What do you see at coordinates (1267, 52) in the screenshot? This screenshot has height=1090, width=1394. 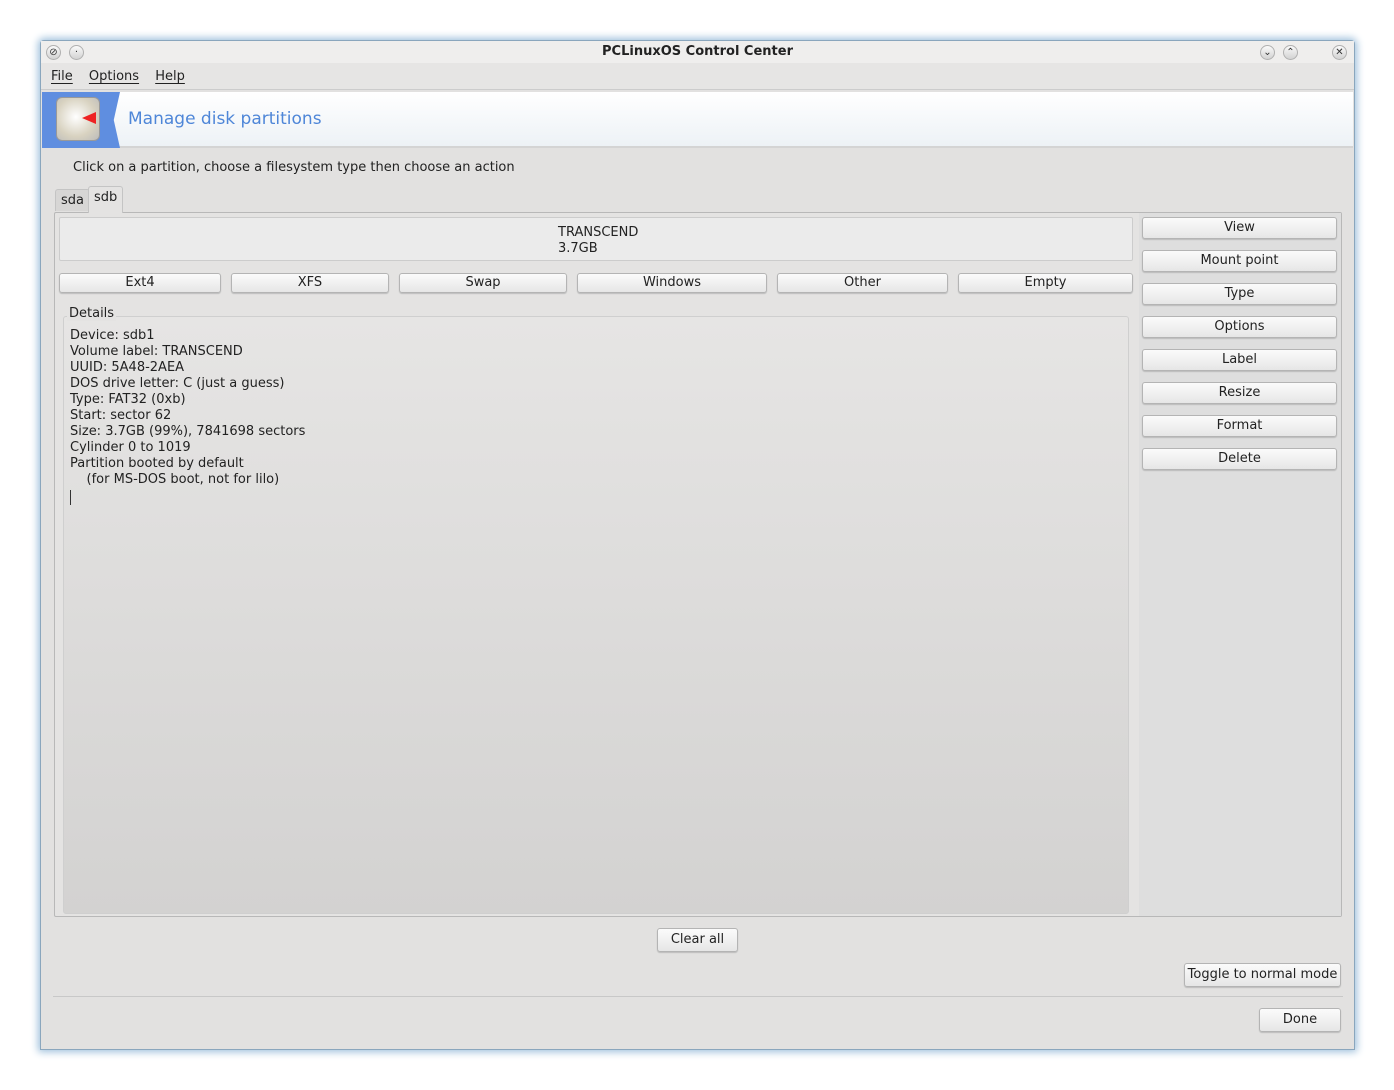 I see `minimize-icon: ⌄` at bounding box center [1267, 52].